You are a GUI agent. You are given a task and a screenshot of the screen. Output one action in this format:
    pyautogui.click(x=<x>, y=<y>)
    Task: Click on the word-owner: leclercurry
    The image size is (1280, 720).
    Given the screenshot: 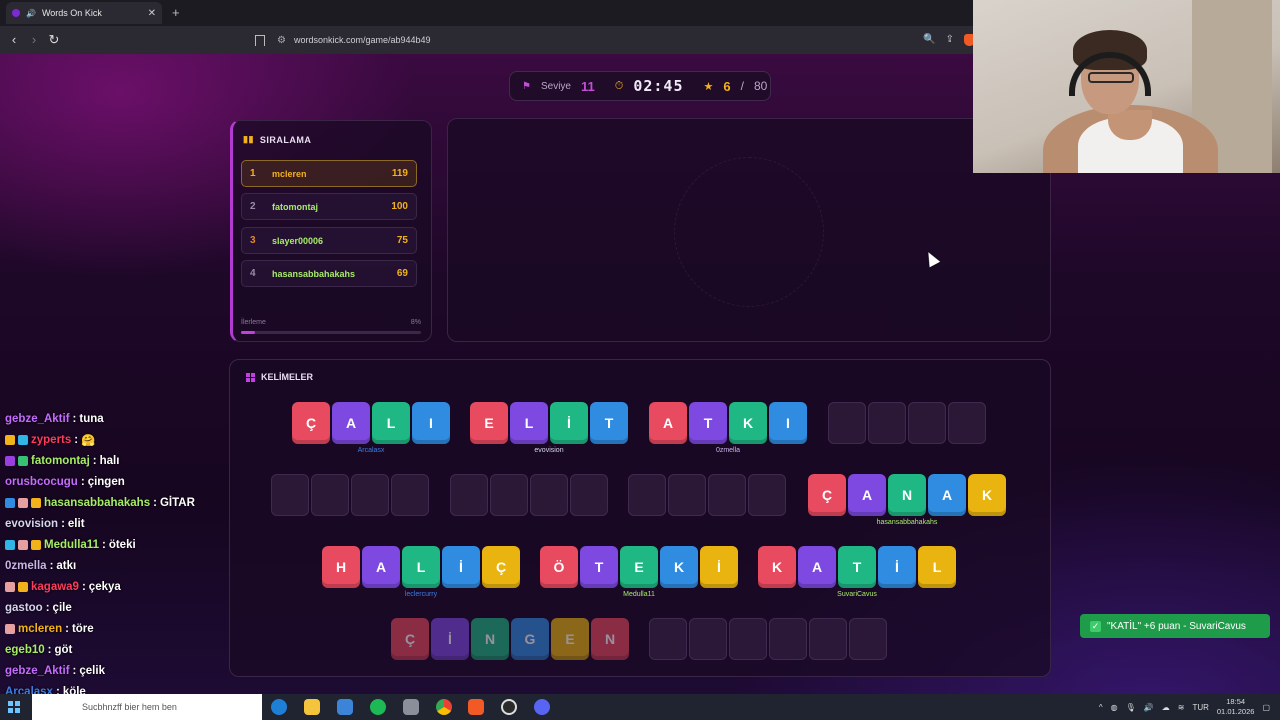 What is the action you would take?
    pyautogui.click(x=421, y=594)
    